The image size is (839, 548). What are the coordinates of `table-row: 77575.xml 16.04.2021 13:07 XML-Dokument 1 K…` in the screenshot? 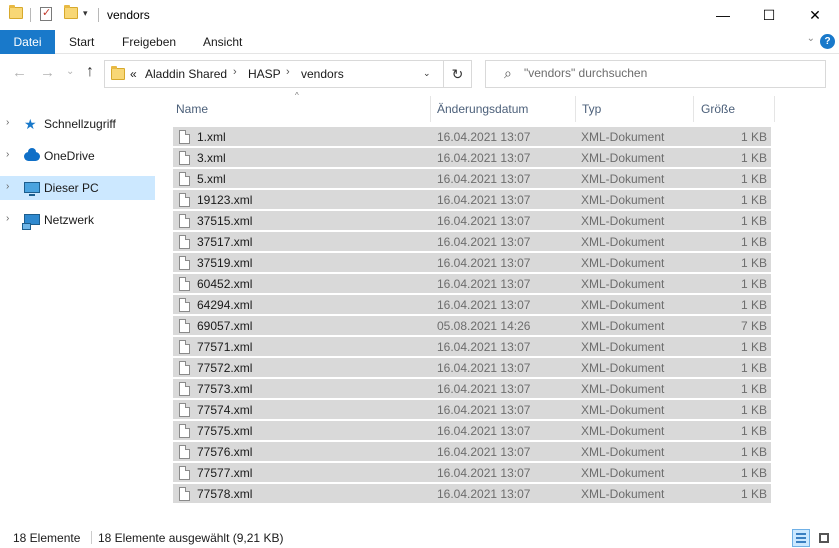 It's located at (472, 431).